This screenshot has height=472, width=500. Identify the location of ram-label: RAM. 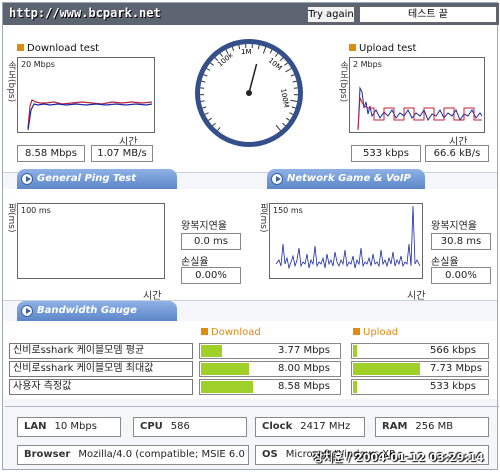
(395, 426).